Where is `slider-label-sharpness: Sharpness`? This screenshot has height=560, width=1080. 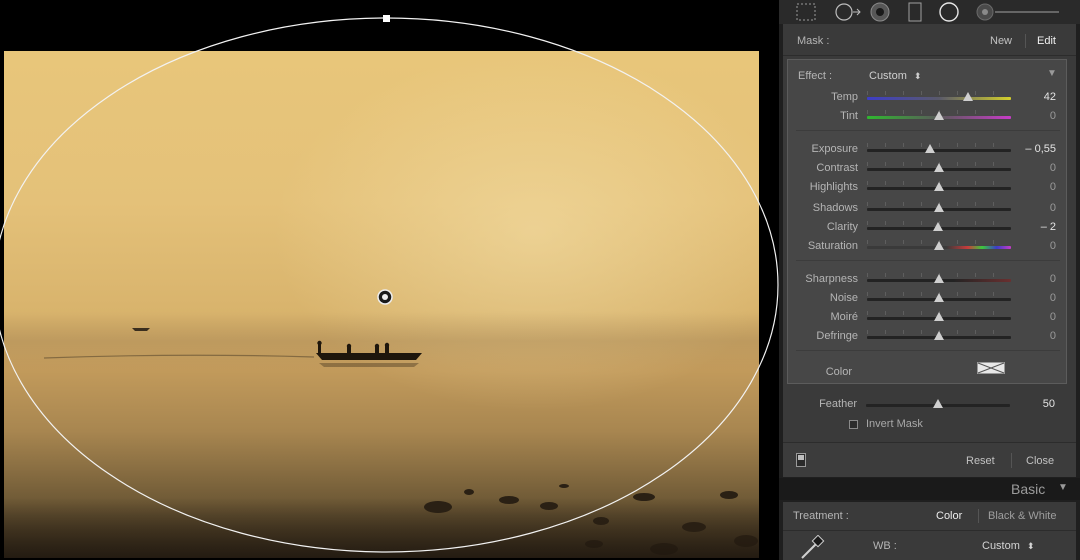 slider-label-sharpness: Sharpness is located at coordinates (831, 279).